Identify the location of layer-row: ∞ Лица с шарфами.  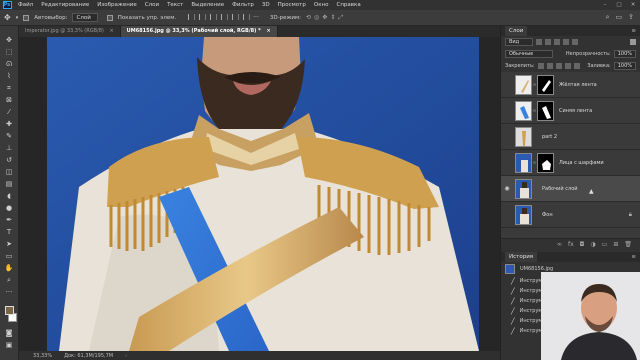
(570, 163).